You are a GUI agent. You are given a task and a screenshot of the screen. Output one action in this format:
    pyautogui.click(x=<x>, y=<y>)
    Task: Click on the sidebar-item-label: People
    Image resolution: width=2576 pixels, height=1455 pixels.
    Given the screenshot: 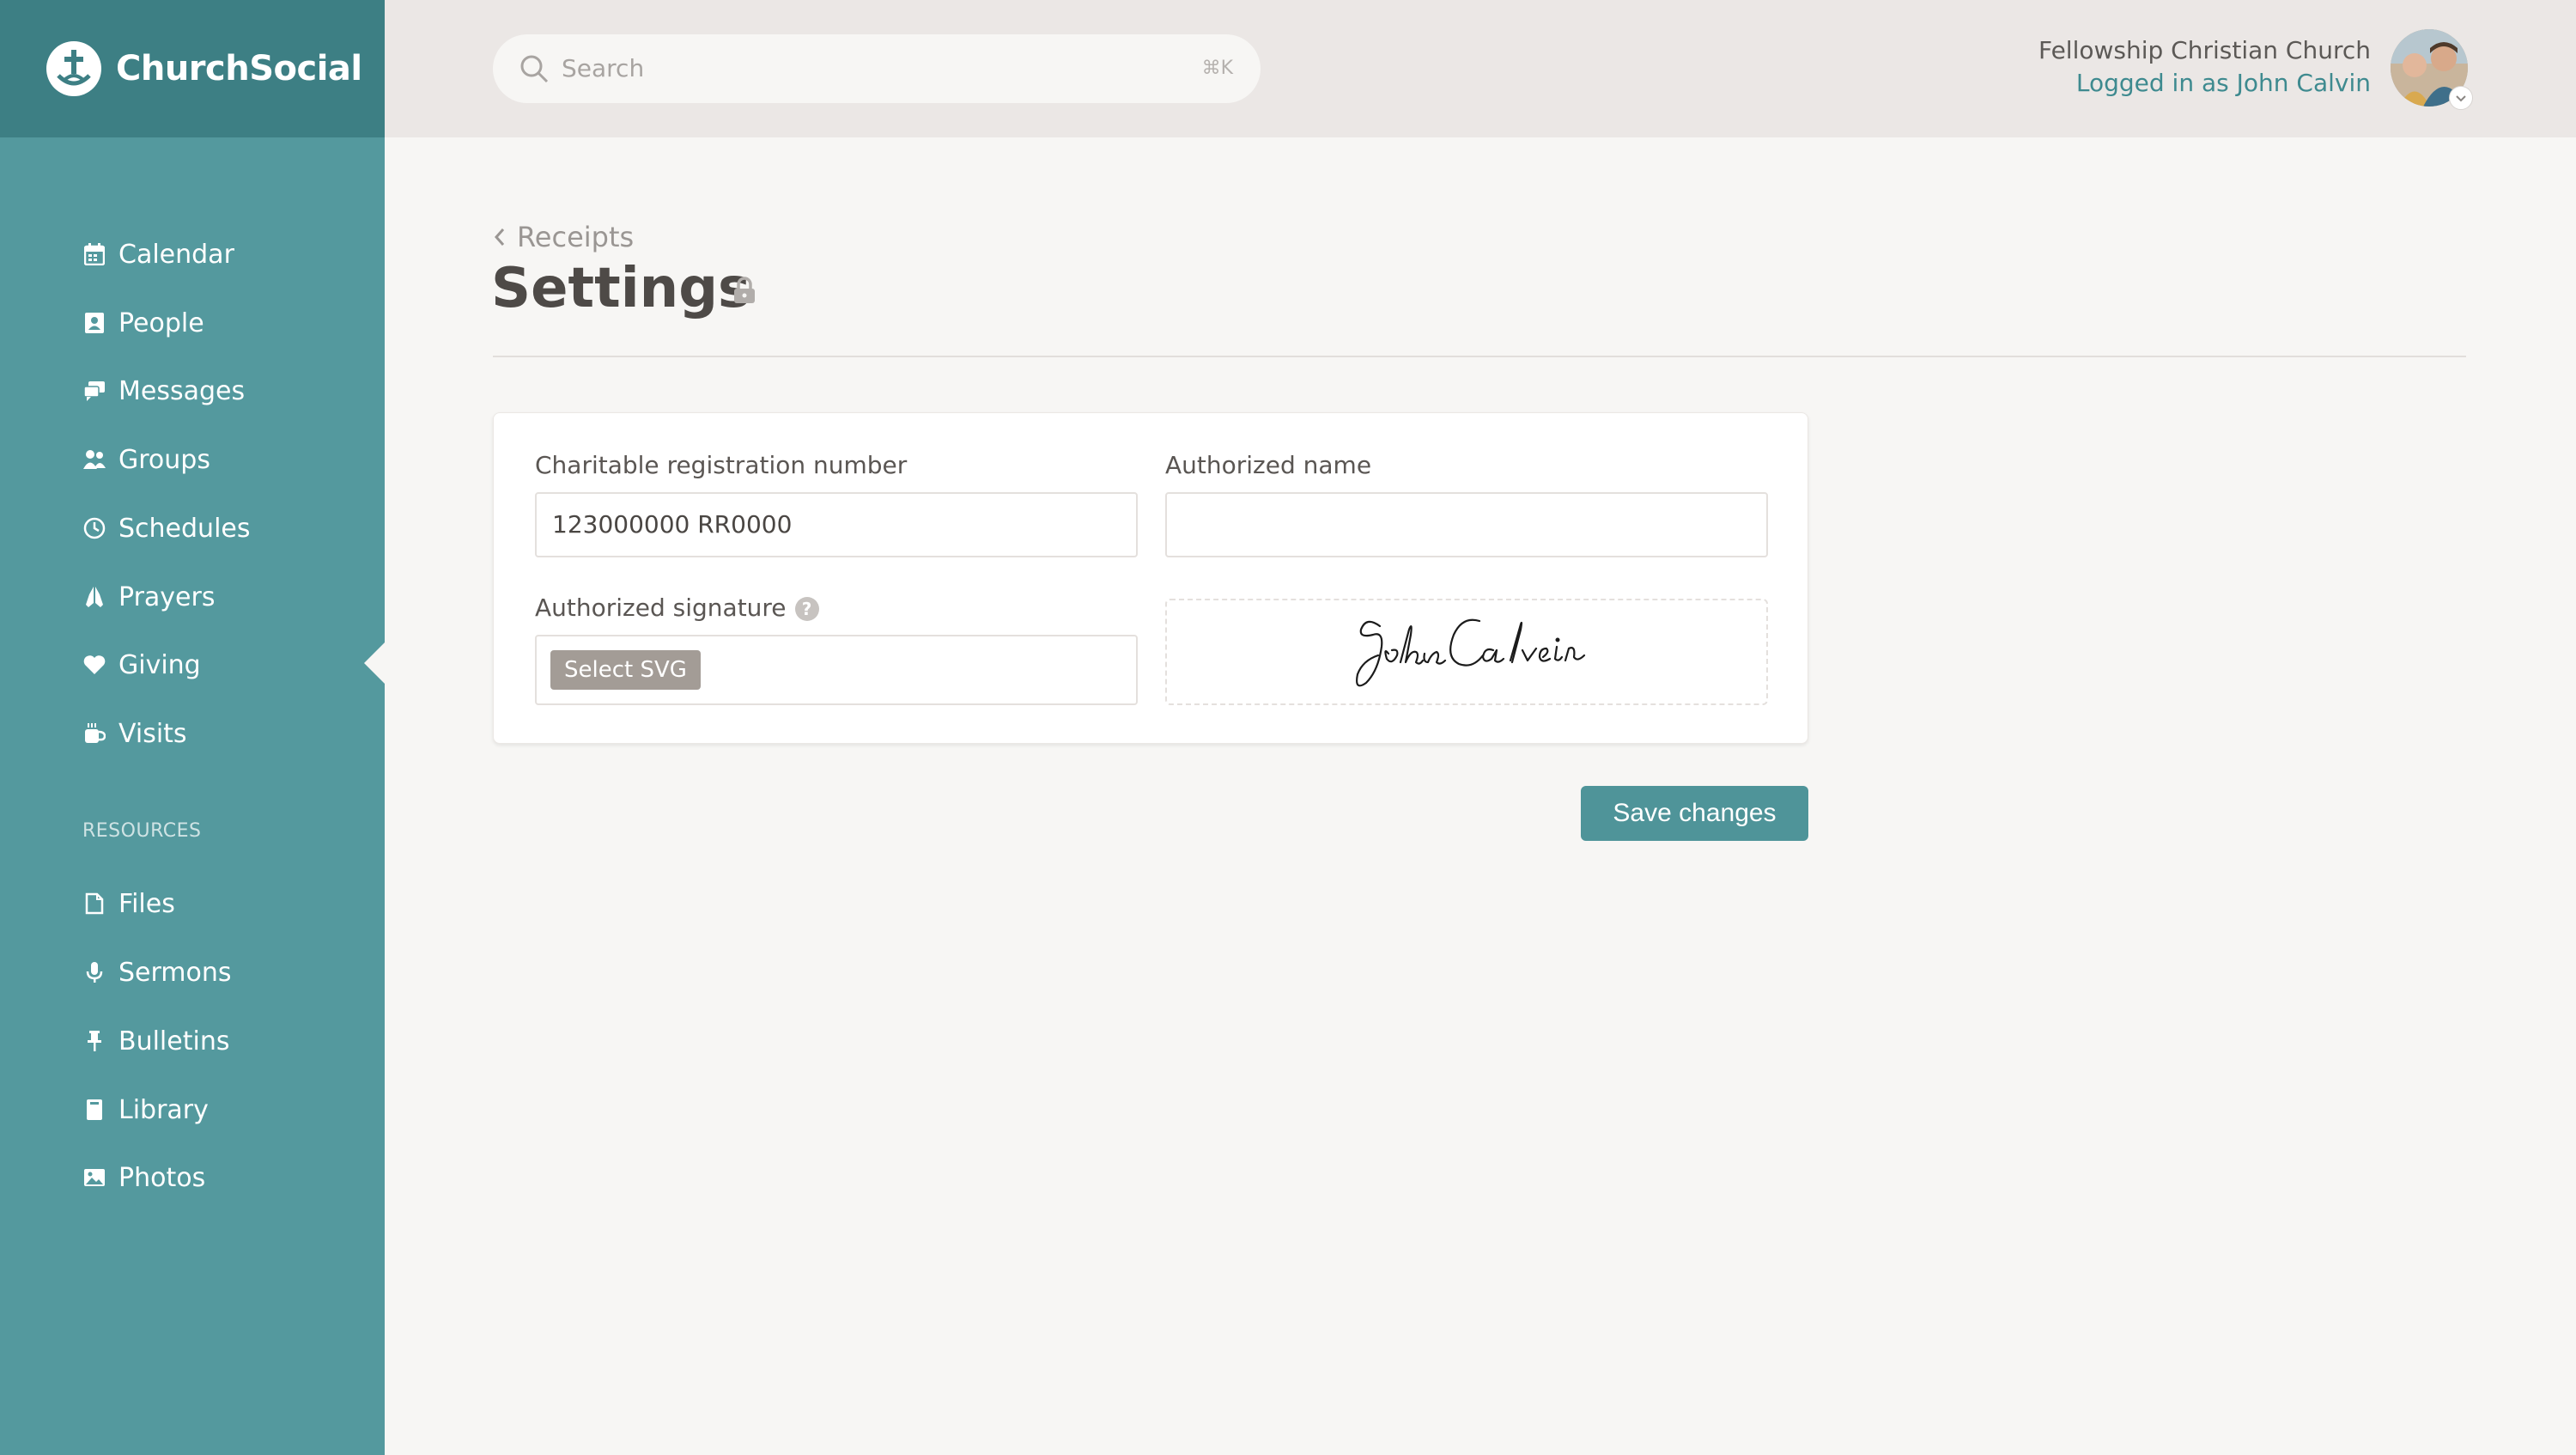 What is the action you would take?
    pyautogui.click(x=161, y=323)
    